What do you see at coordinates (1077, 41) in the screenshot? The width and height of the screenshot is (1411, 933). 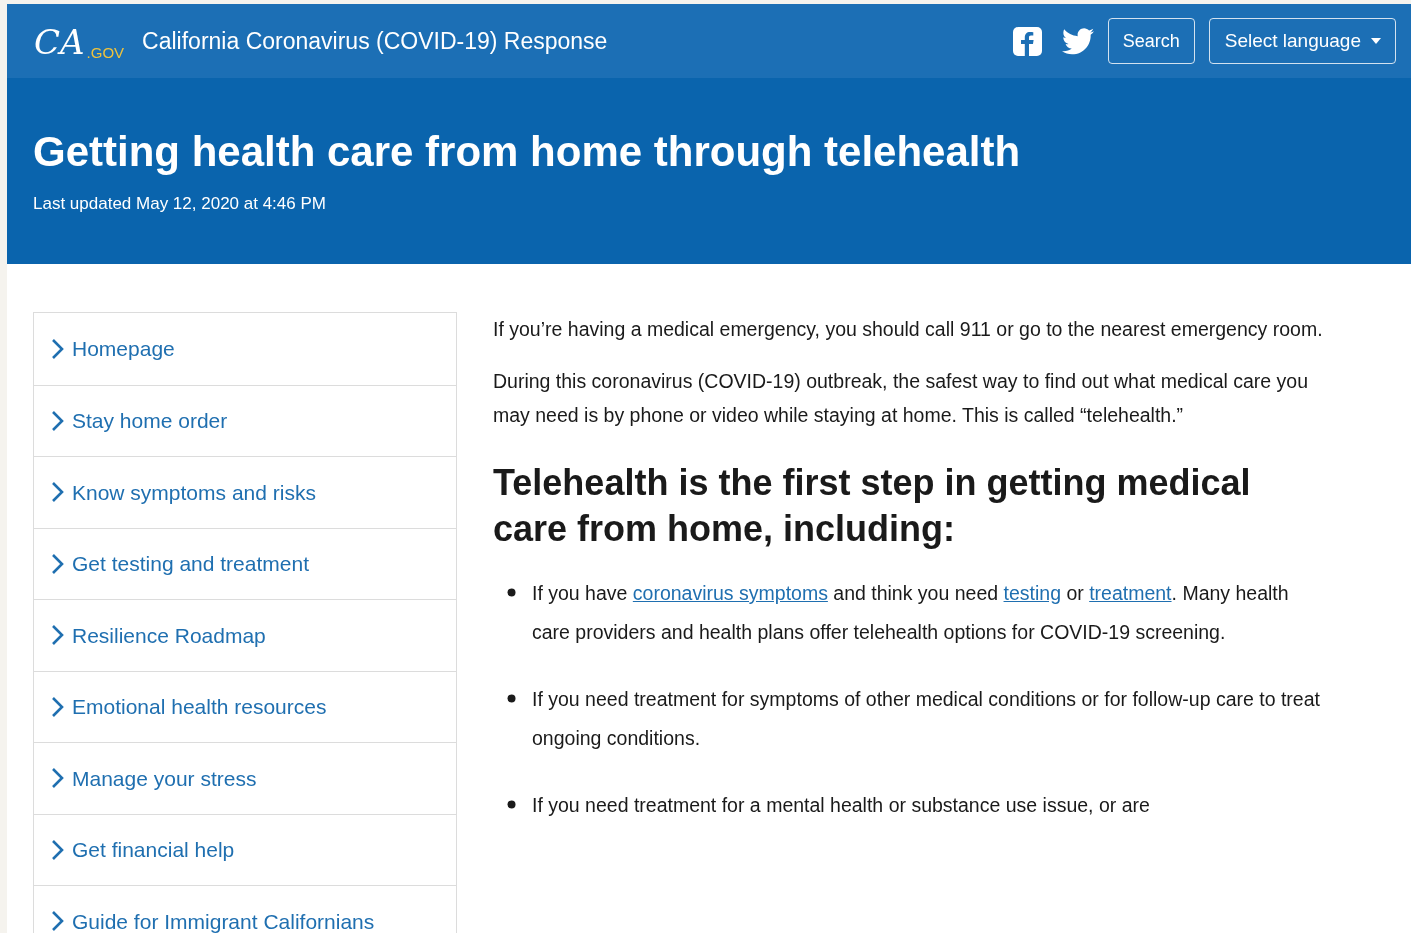 I see `bird-icon` at bounding box center [1077, 41].